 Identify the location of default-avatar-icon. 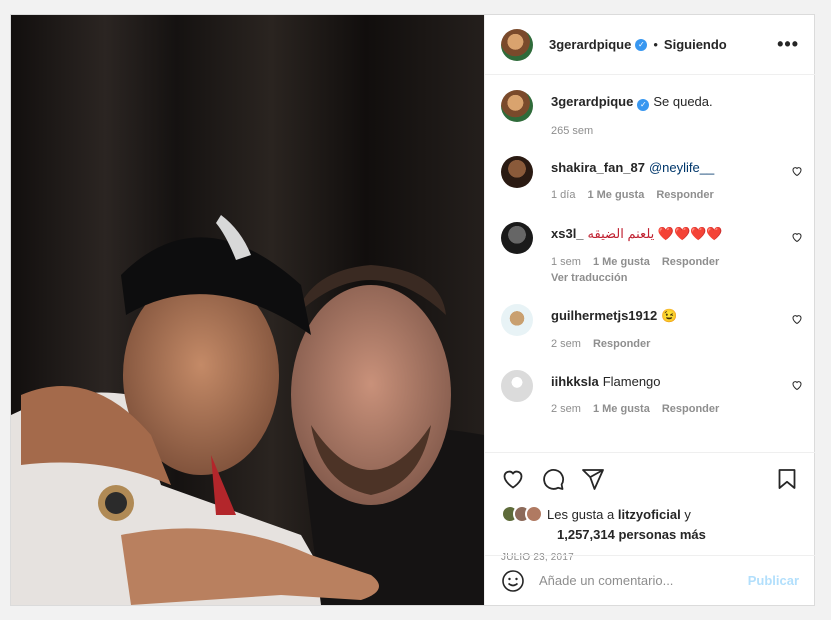
(517, 386).